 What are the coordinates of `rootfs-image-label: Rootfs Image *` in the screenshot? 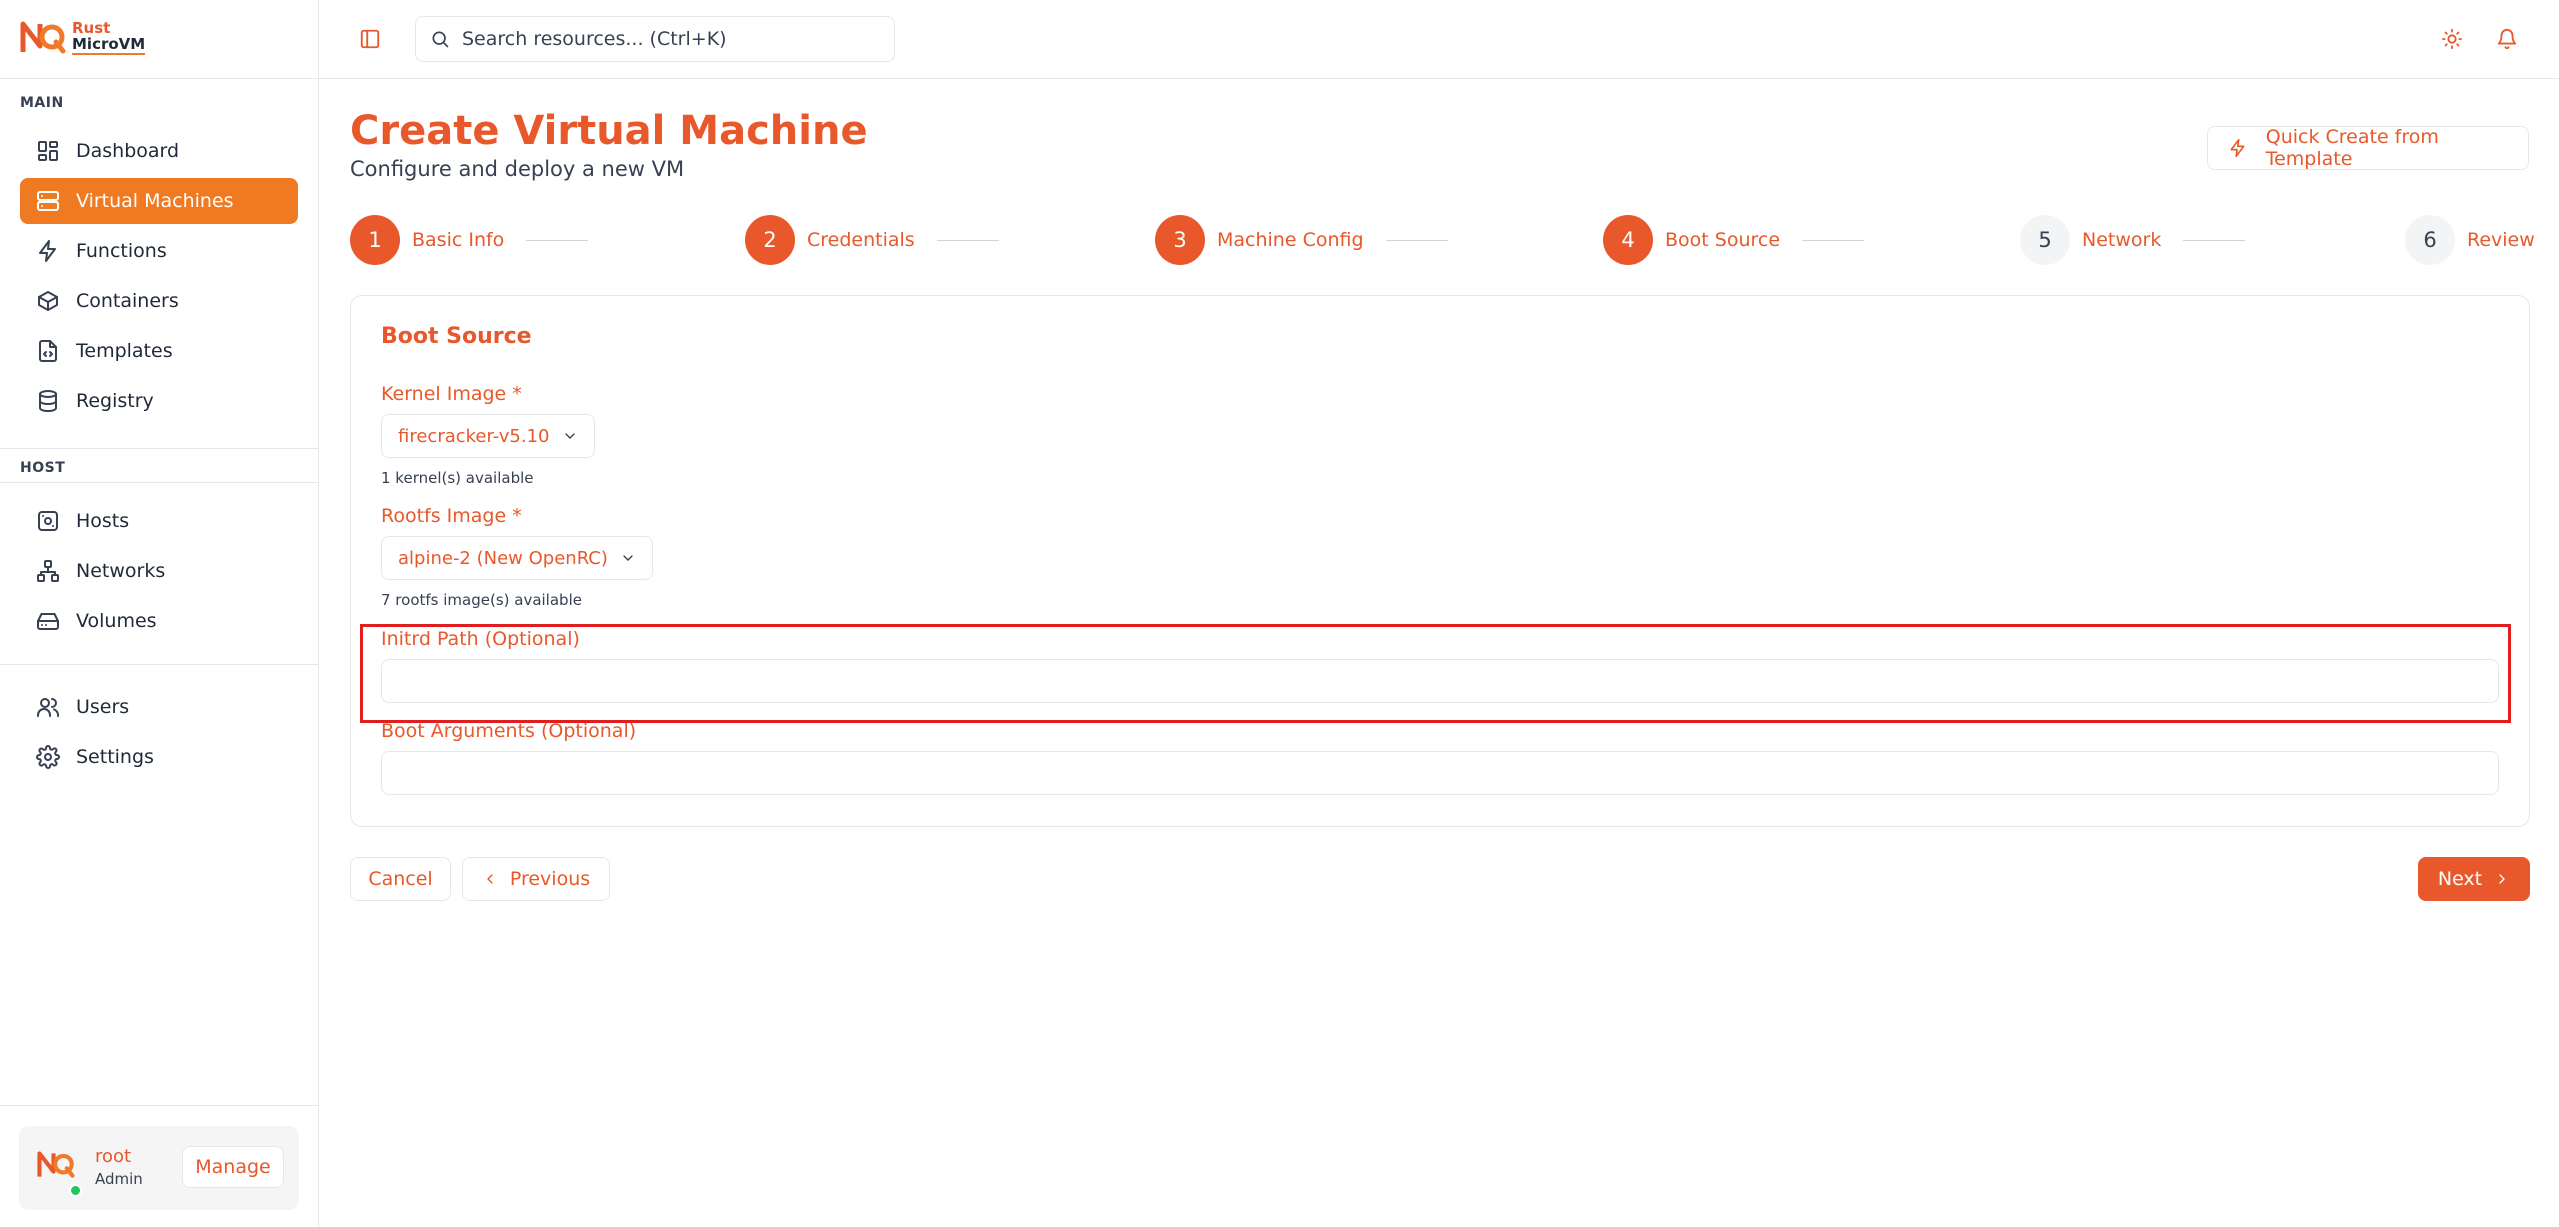 It's located at (451, 516).